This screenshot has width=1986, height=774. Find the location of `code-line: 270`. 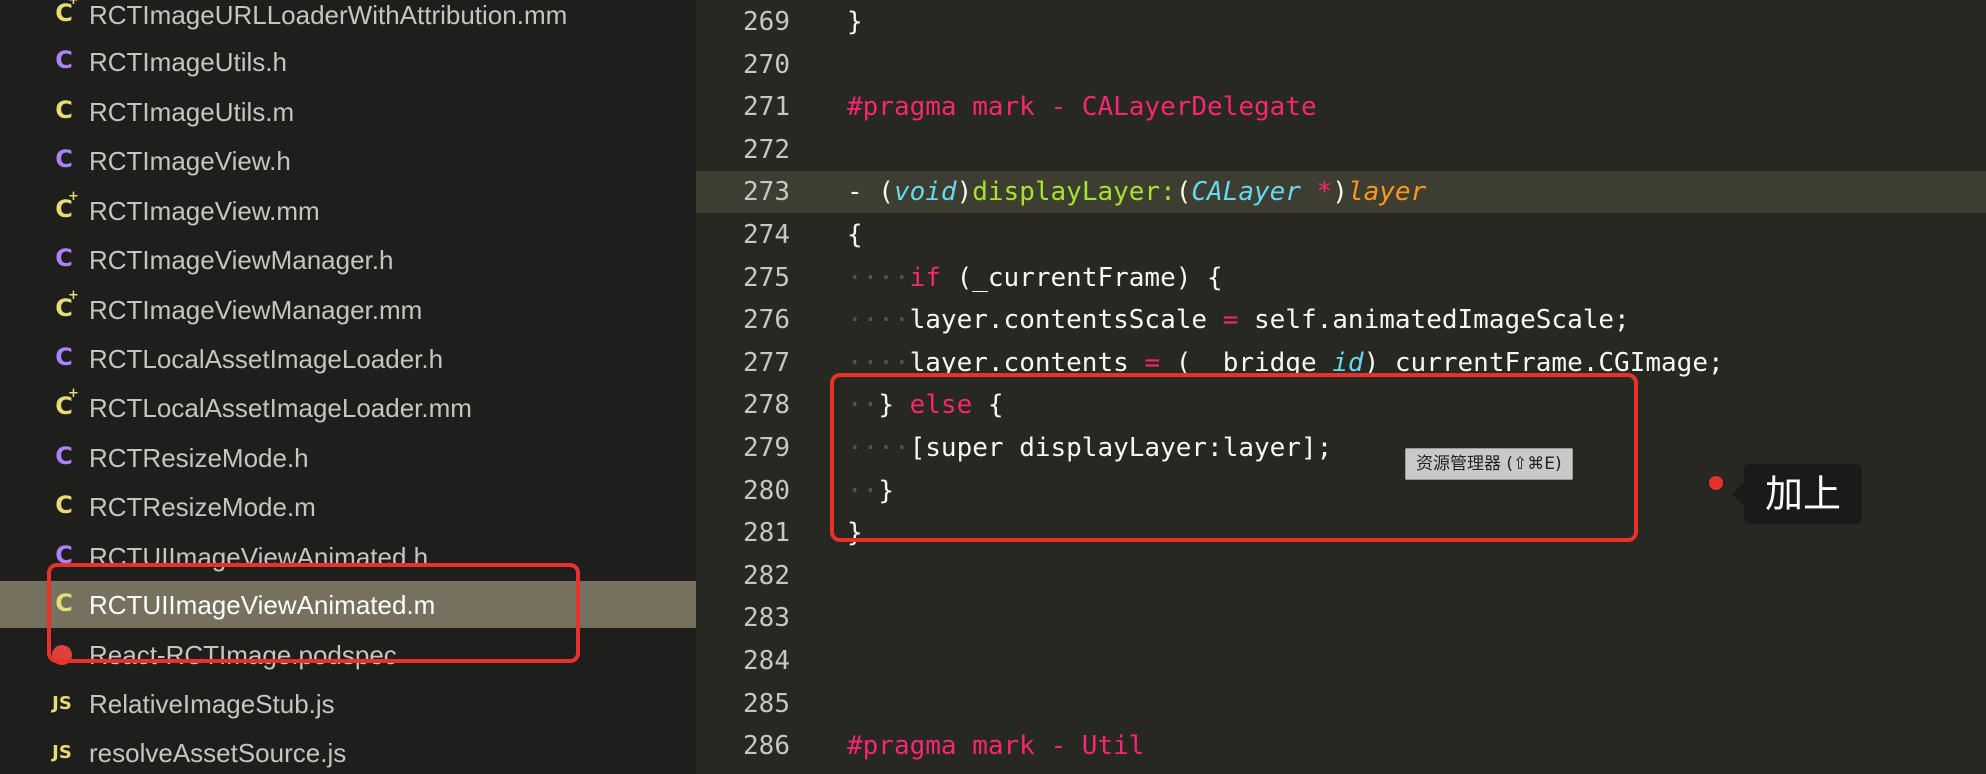

code-line: 270 is located at coordinates (1341, 65).